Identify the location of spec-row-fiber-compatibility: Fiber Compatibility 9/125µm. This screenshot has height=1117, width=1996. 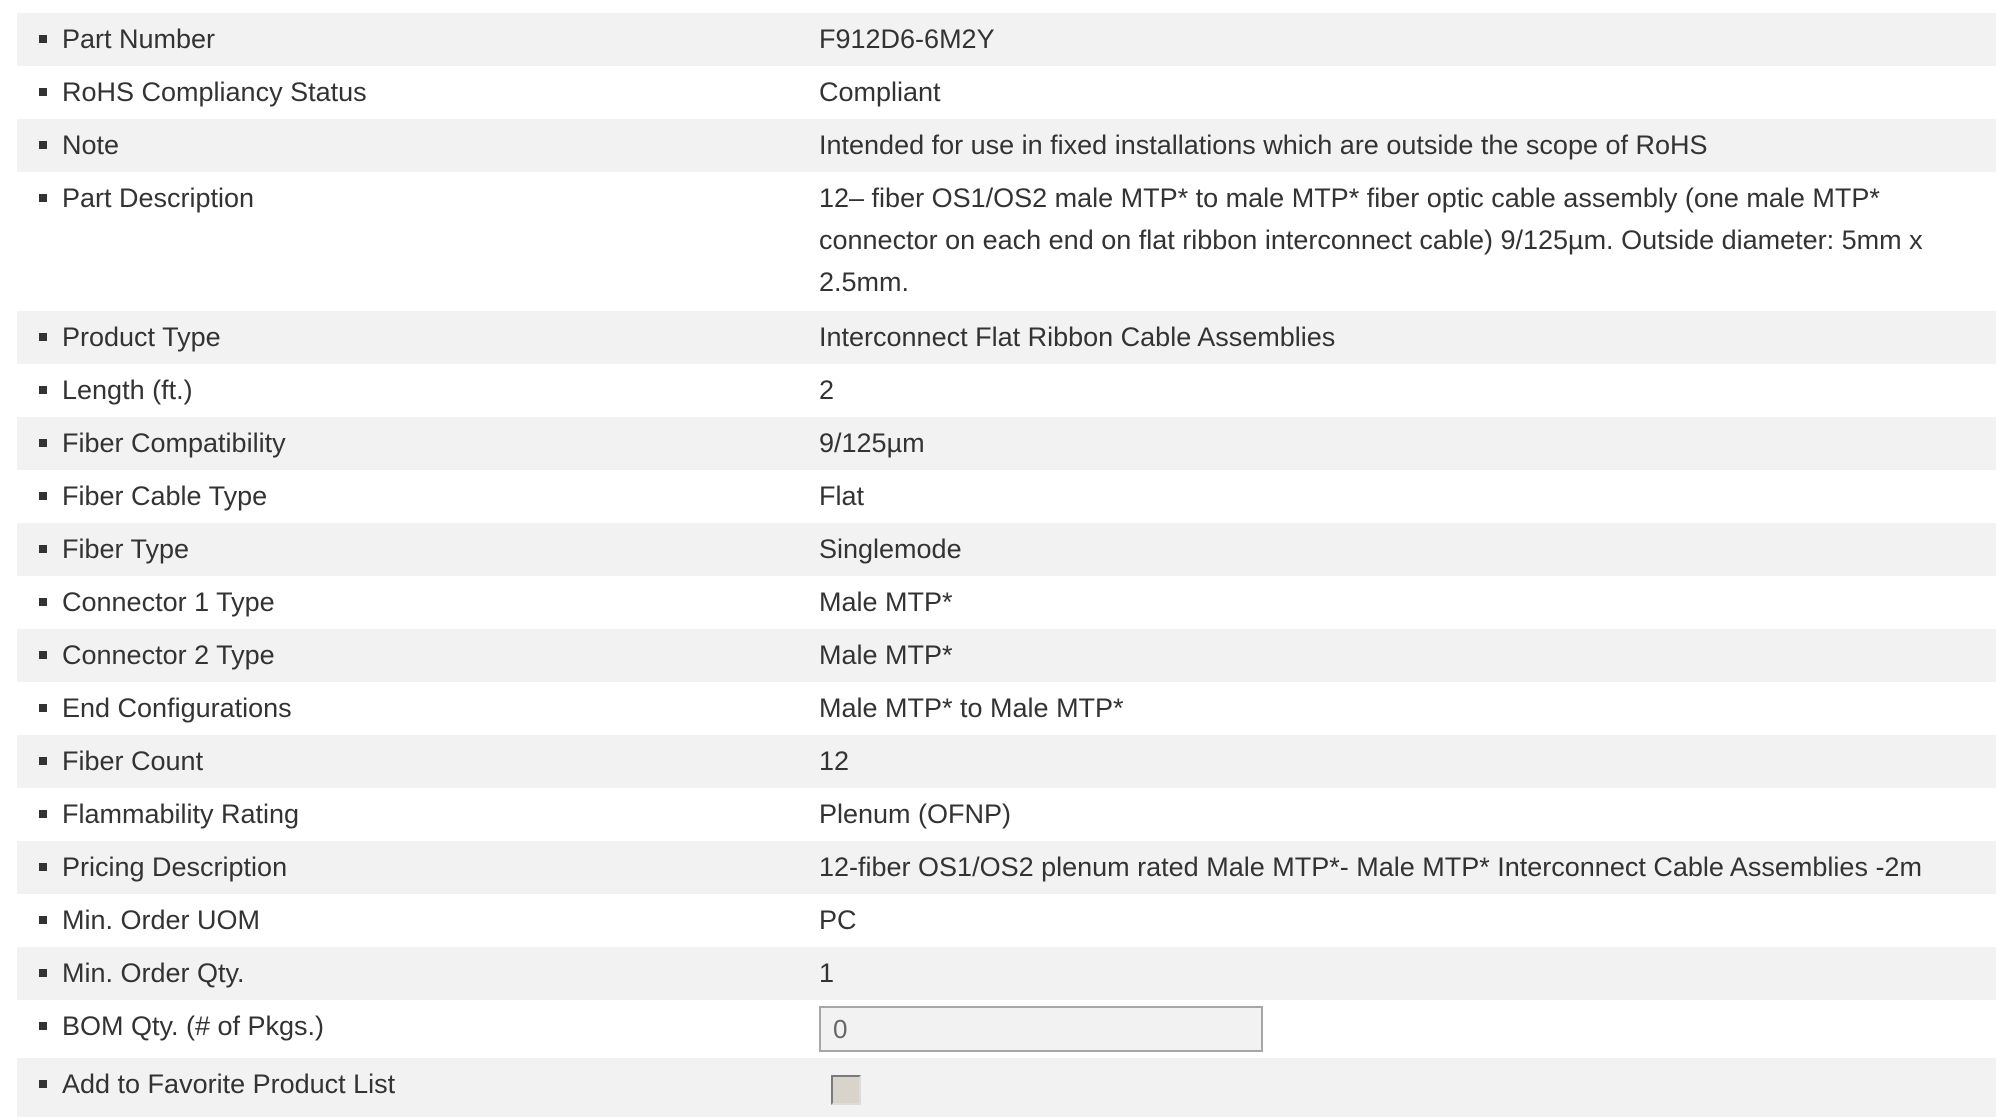
(1006, 443).